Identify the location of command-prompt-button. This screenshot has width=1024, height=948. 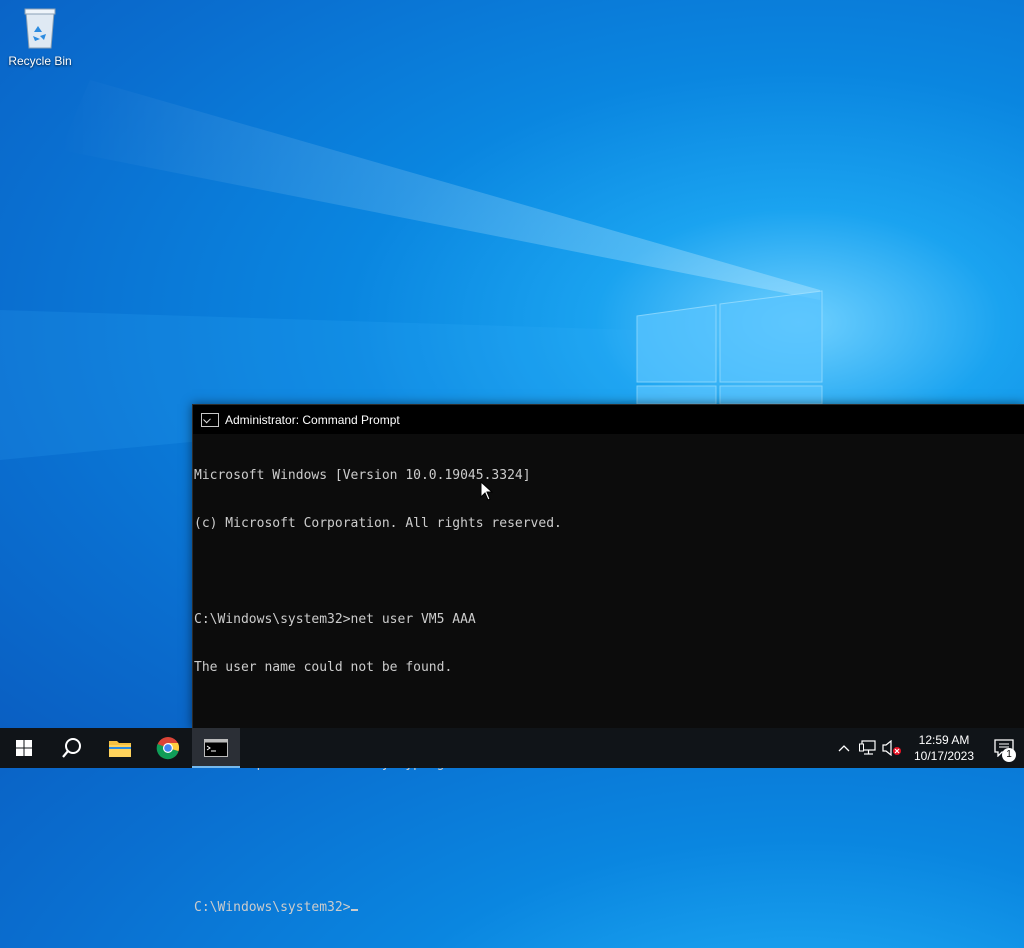
(216, 748).